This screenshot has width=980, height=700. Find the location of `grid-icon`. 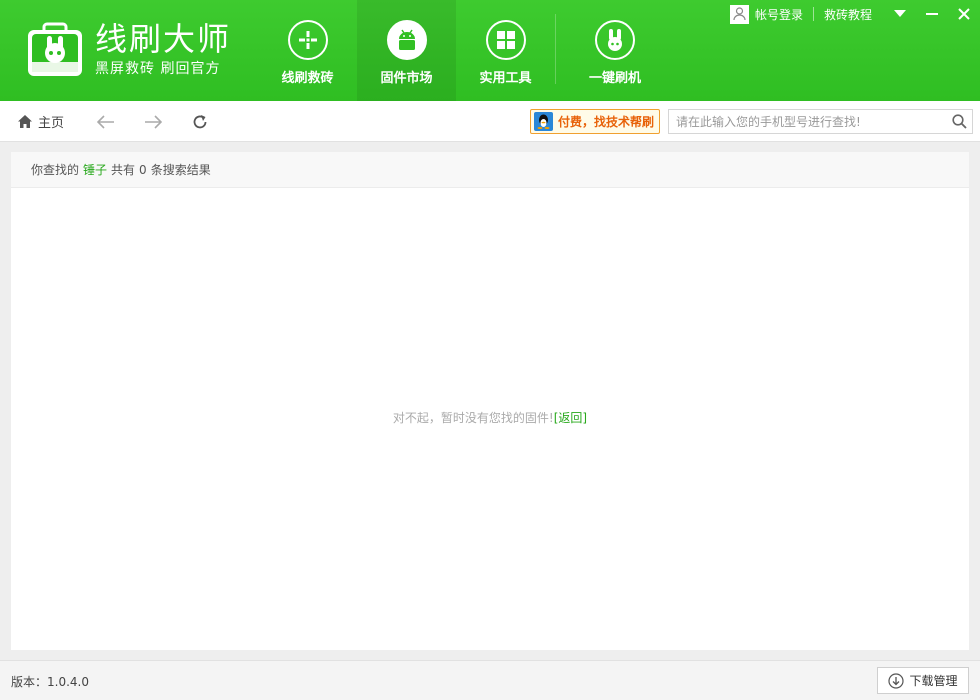

grid-icon is located at coordinates (505, 40).